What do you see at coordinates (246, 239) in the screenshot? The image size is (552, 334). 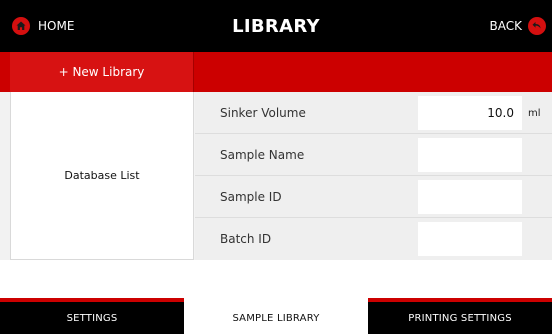 I see `batch-id-label: Batch ID` at bounding box center [246, 239].